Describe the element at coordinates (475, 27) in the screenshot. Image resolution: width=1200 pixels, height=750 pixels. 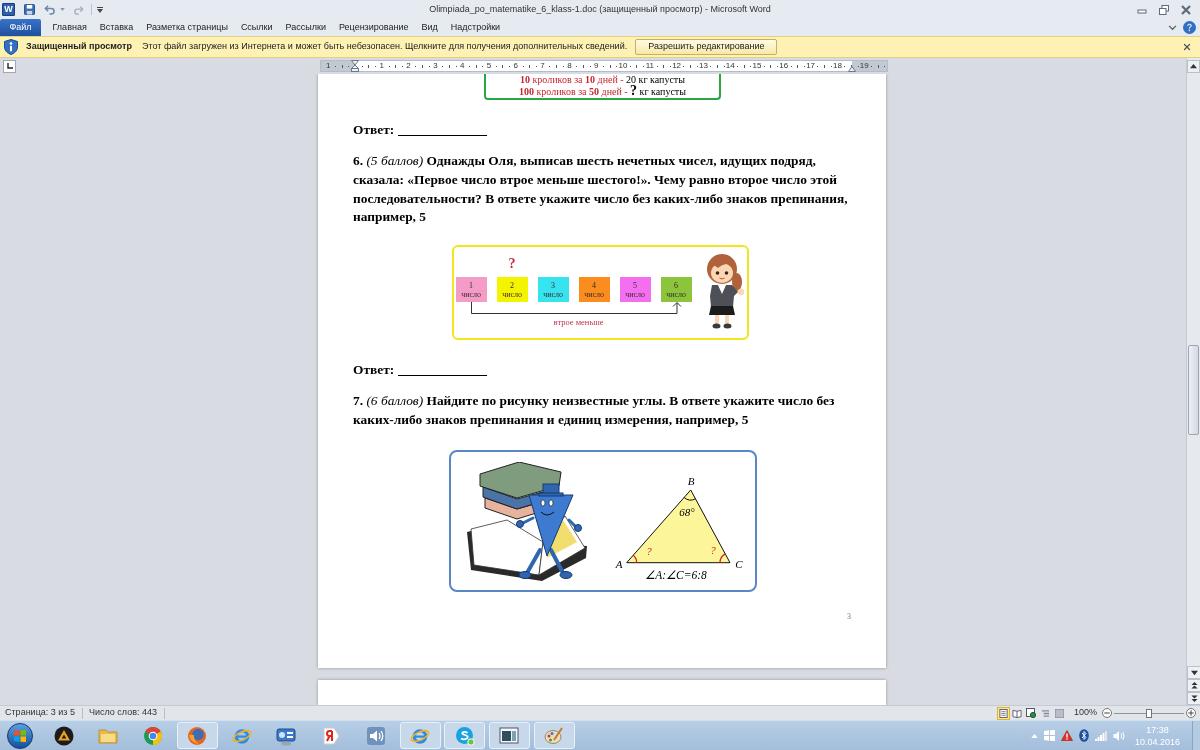
I see `ribbon-tab: Надстройки` at that location.